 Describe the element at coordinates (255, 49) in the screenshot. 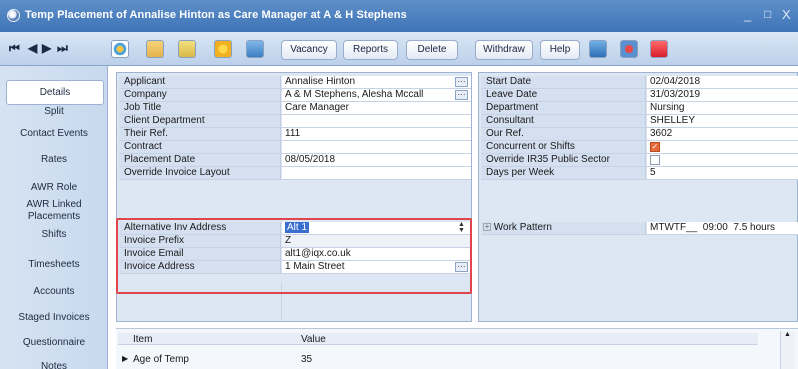

I see `map-icon` at that location.